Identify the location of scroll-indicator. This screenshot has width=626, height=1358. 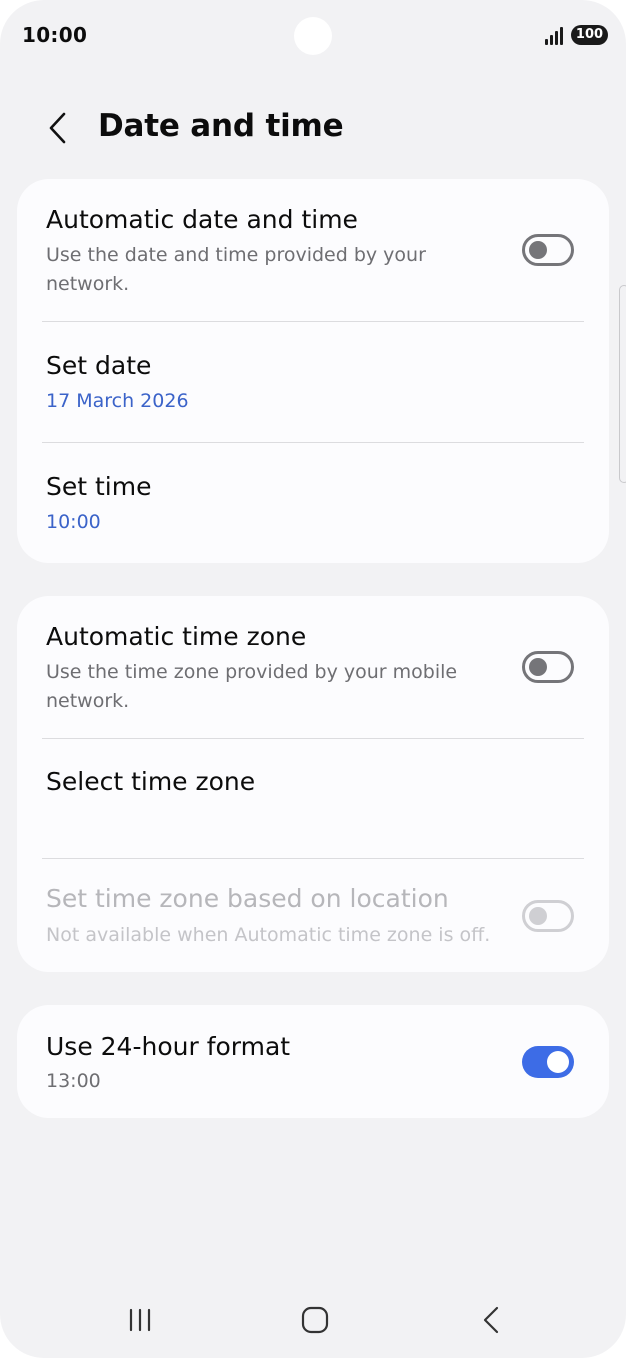
(622, 384).